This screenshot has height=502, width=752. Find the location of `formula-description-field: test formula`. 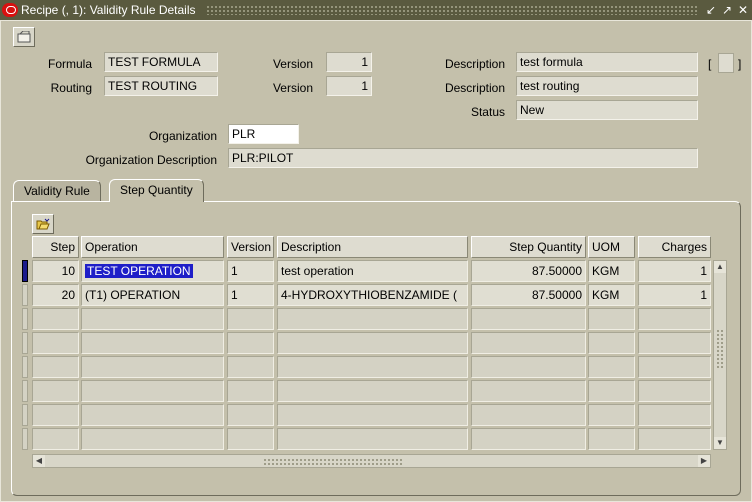

formula-description-field: test formula is located at coordinates (607, 62).